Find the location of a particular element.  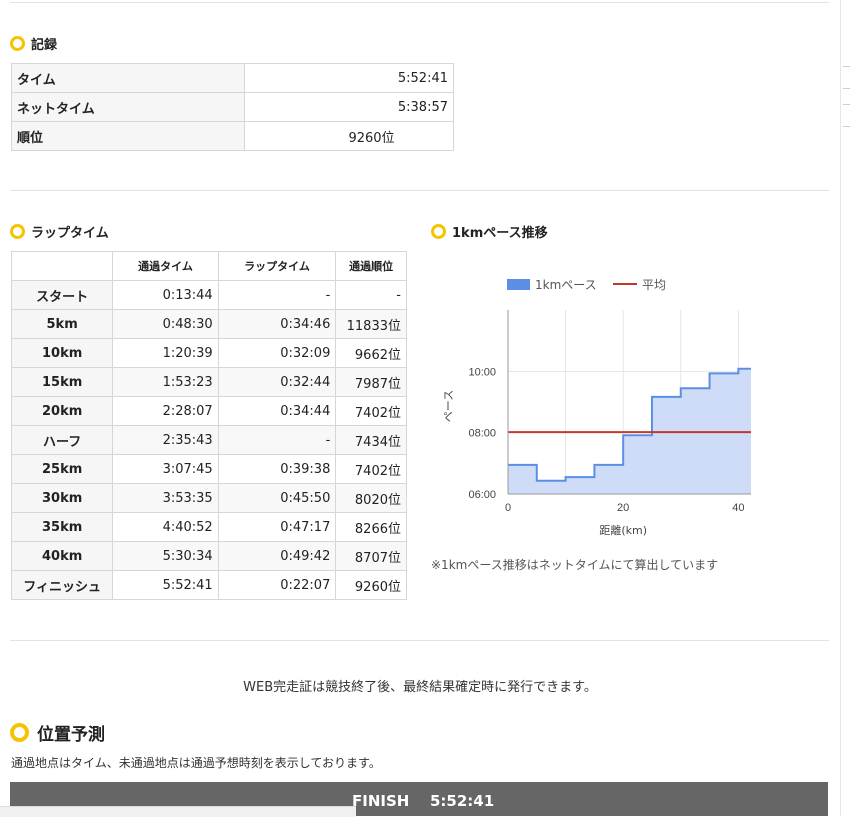

table-row: 40km 5:30:34 0:49:42 8707位 is located at coordinates (208, 556).